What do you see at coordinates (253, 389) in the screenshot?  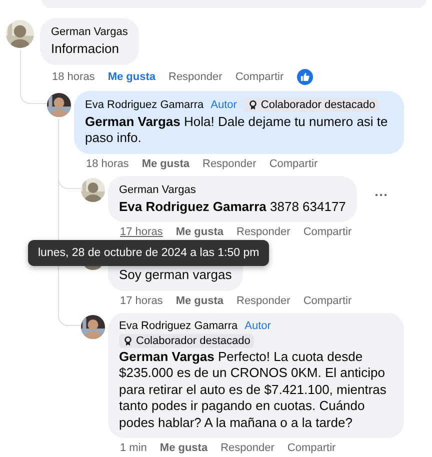 I see `comment-text: German Vargas Perfecto! La cuota desde $235.000 es de un CRONOS 0KM. El anticipo para retirar el auto es de $7.421.100, mientras tanto podes ir pagando en cuotas. Cuándo podes hablar? A la mañana o a la tarde?` at bounding box center [253, 389].